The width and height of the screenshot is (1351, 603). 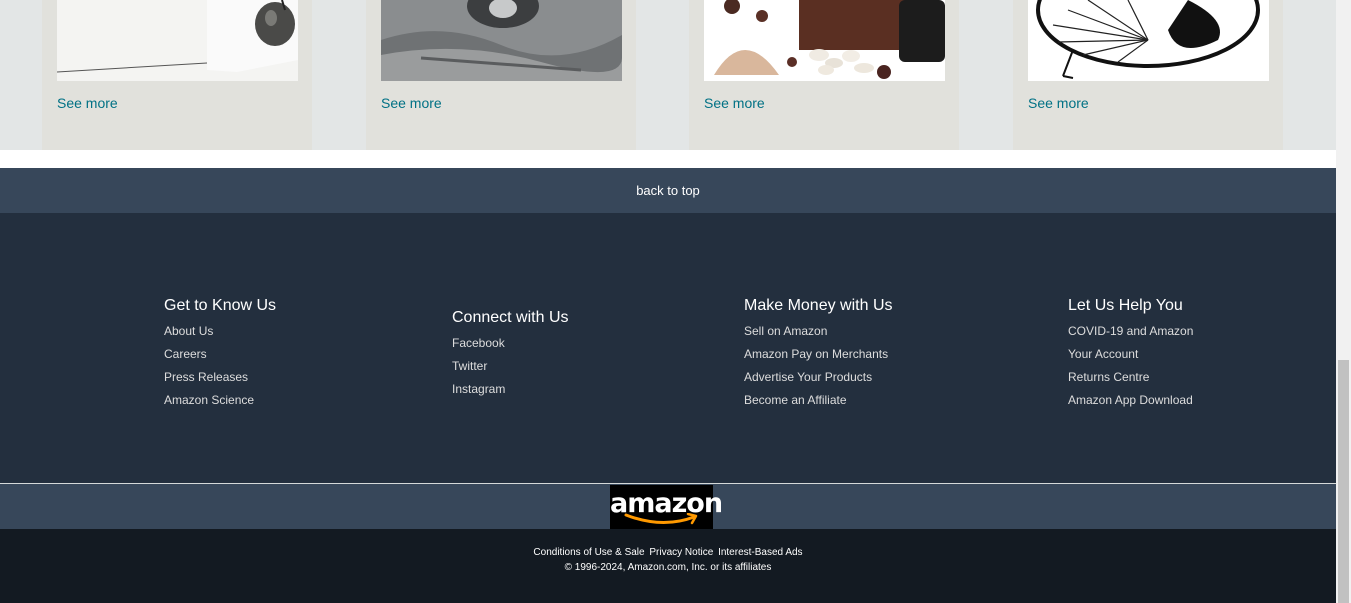 What do you see at coordinates (1130, 331) in the screenshot?
I see `footer-link-covid-19-and-amazon: COVID-19 and Amazon` at bounding box center [1130, 331].